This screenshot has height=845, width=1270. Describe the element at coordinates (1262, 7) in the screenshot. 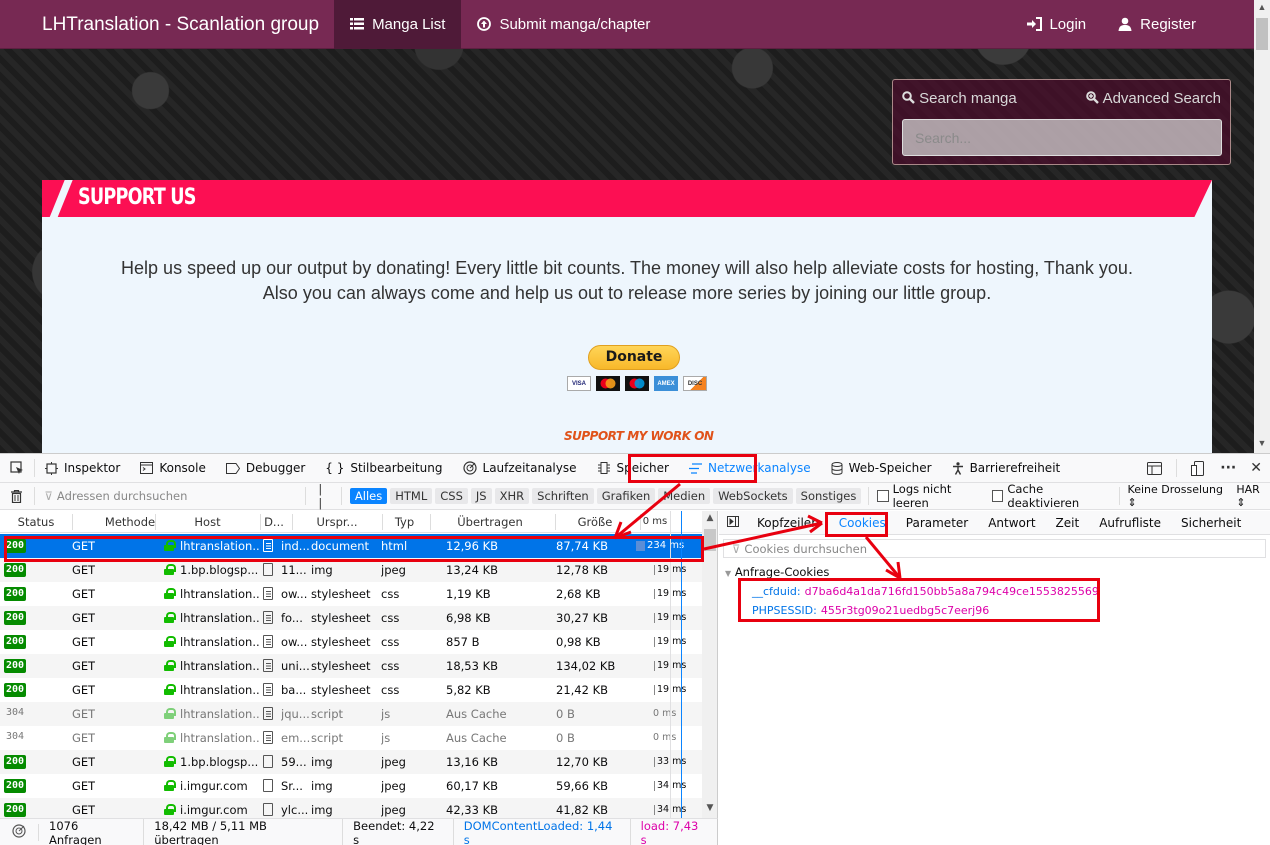

I see `scroll-up-icon: ▲` at that location.